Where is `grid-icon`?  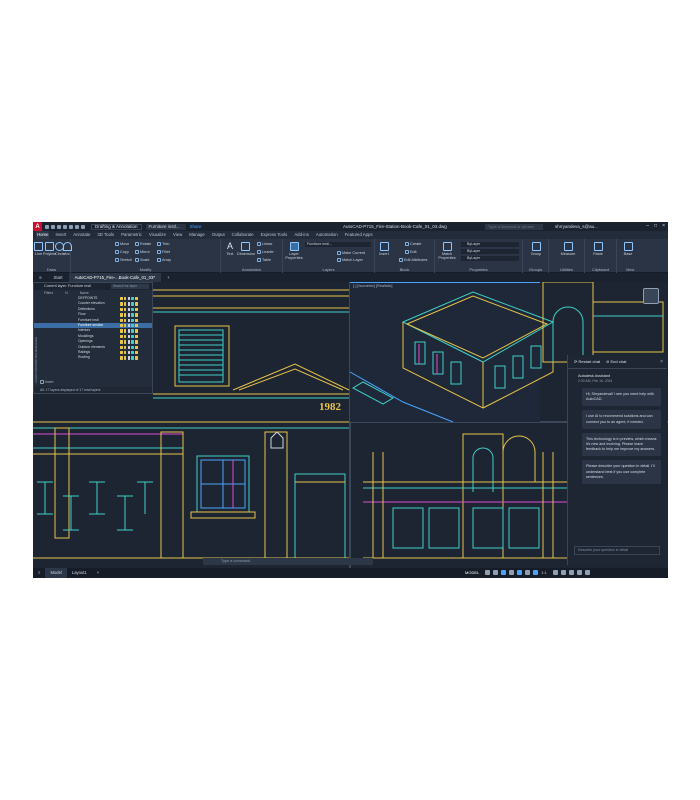 grid-icon is located at coordinates (488, 572).